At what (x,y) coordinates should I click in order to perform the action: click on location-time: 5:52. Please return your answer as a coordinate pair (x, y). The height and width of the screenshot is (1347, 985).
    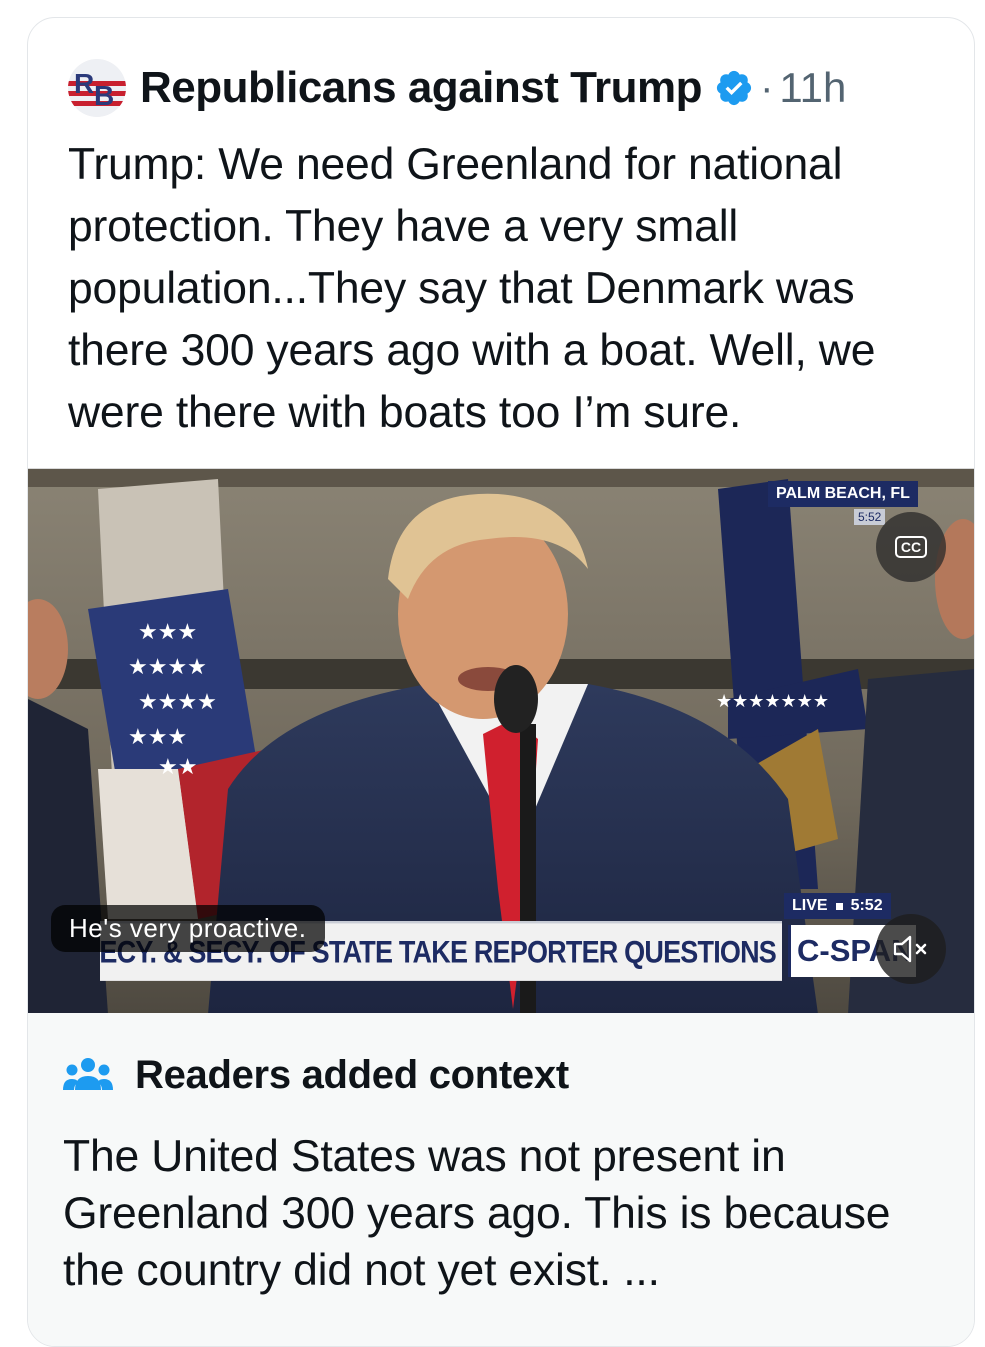
    Looking at the image, I should click on (870, 517).